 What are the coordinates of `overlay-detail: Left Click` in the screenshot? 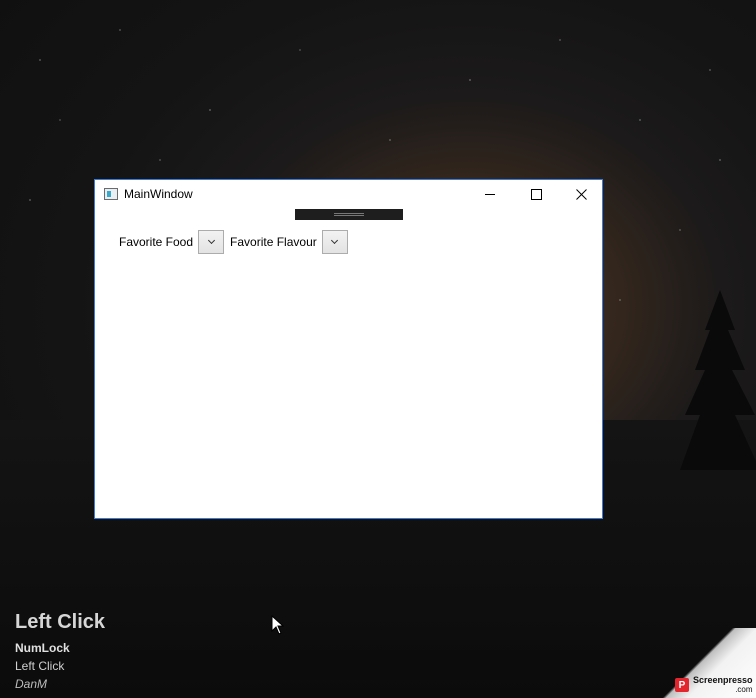 It's located at (40, 666).